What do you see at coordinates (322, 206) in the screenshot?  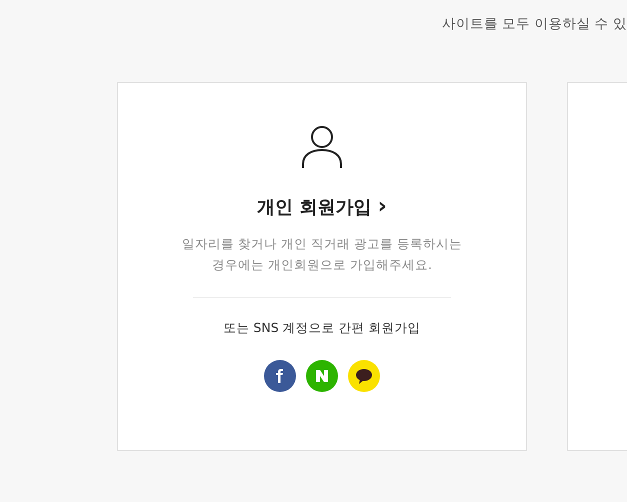 I see `personal-signup-link: 개인 회원가입 ›` at bounding box center [322, 206].